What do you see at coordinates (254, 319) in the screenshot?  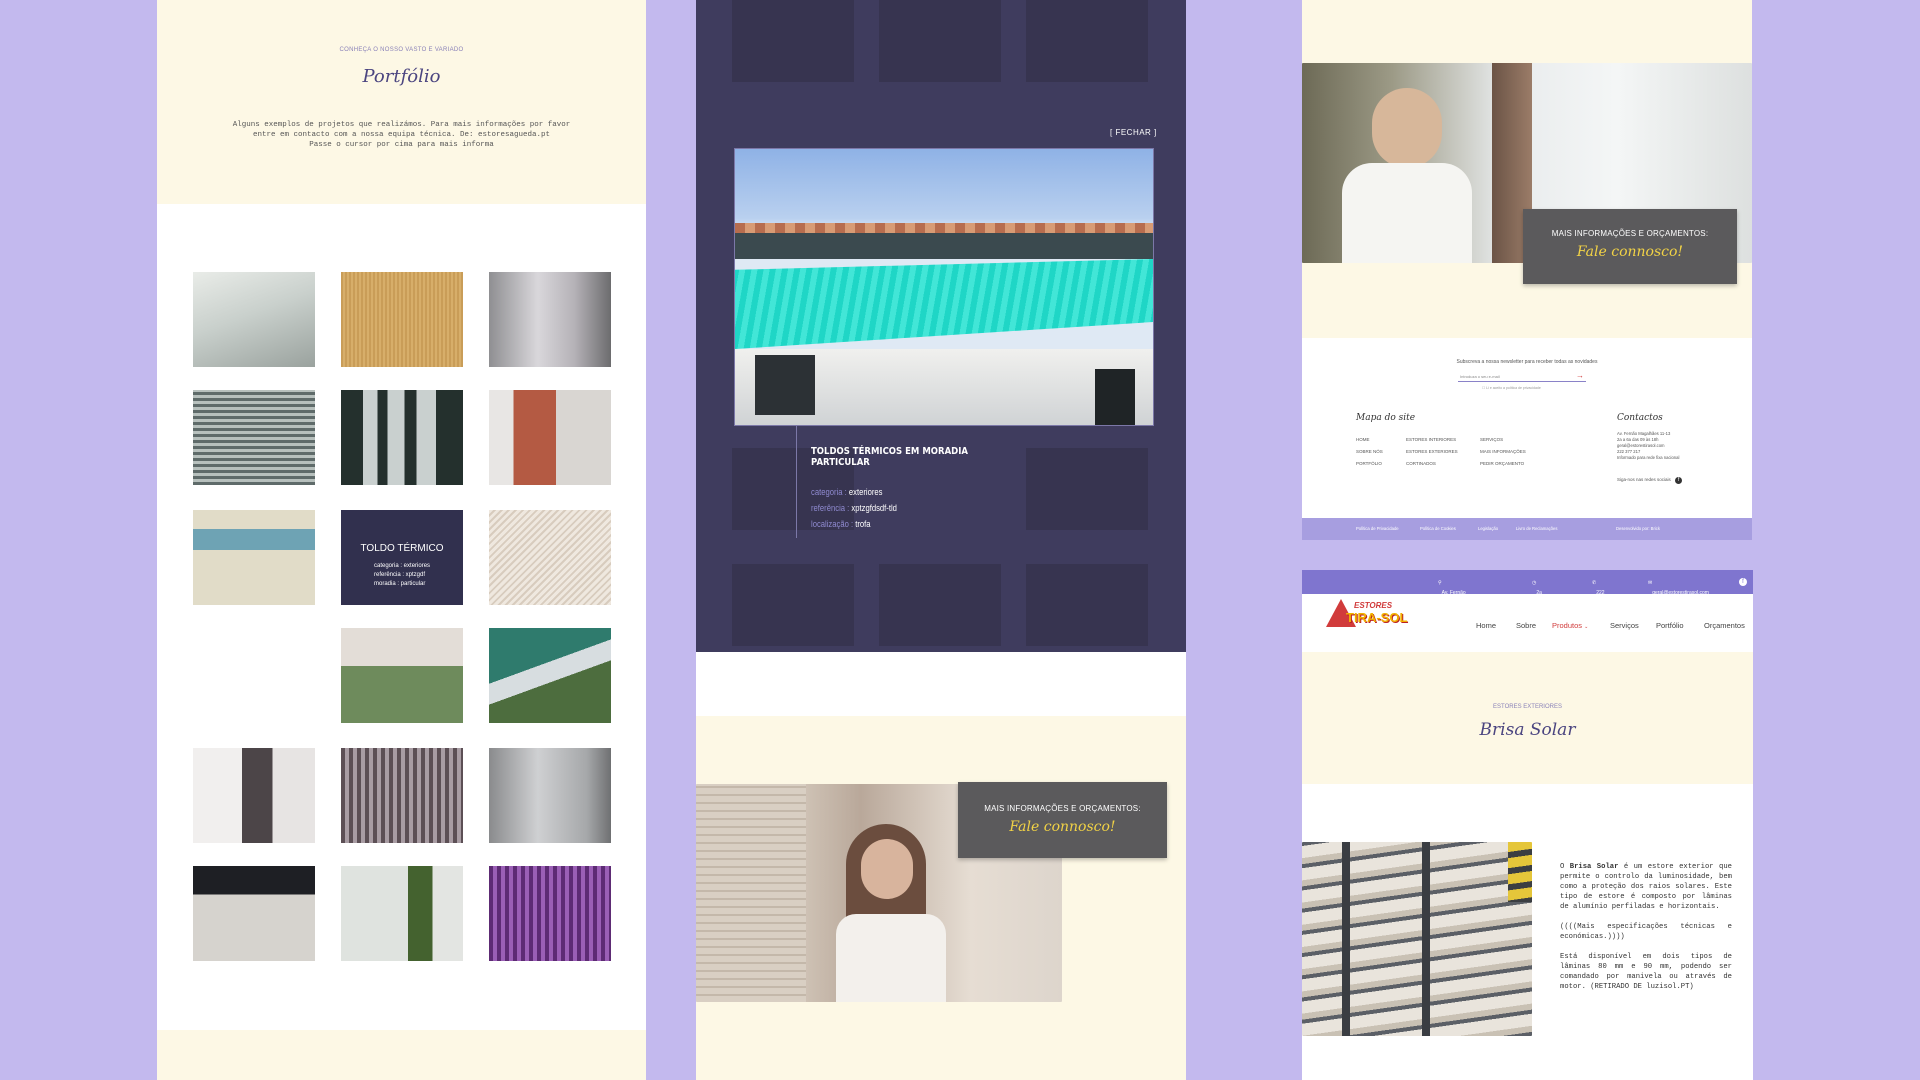 I see `portfolio-thumb-living-room` at bounding box center [254, 319].